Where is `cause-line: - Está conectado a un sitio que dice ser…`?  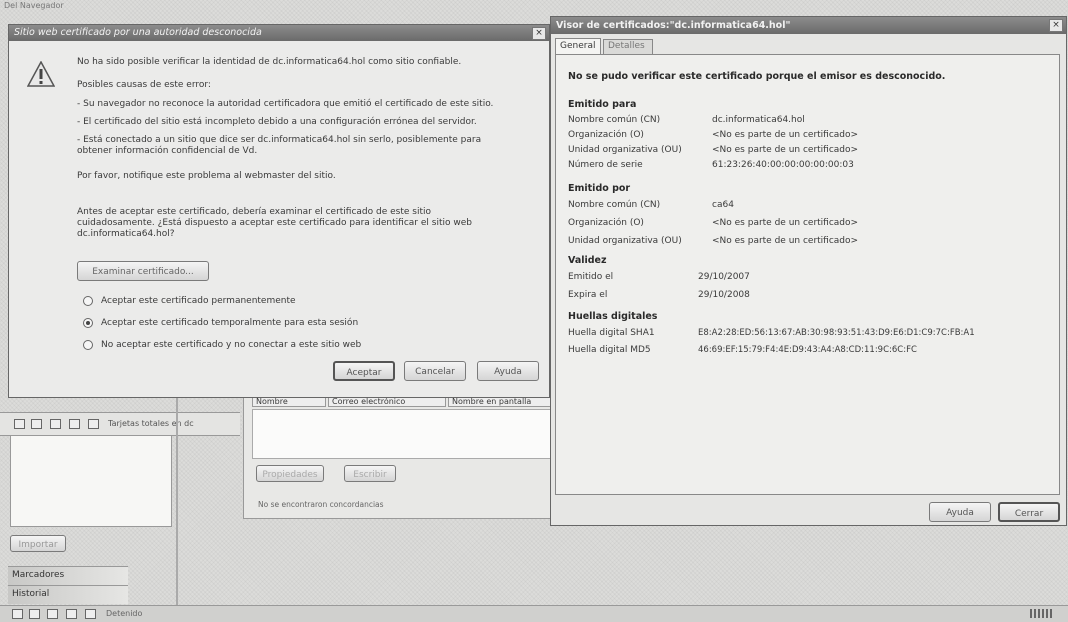
cause-line: - Está conectado a un sitio que dice ser… is located at coordinates (279, 140).